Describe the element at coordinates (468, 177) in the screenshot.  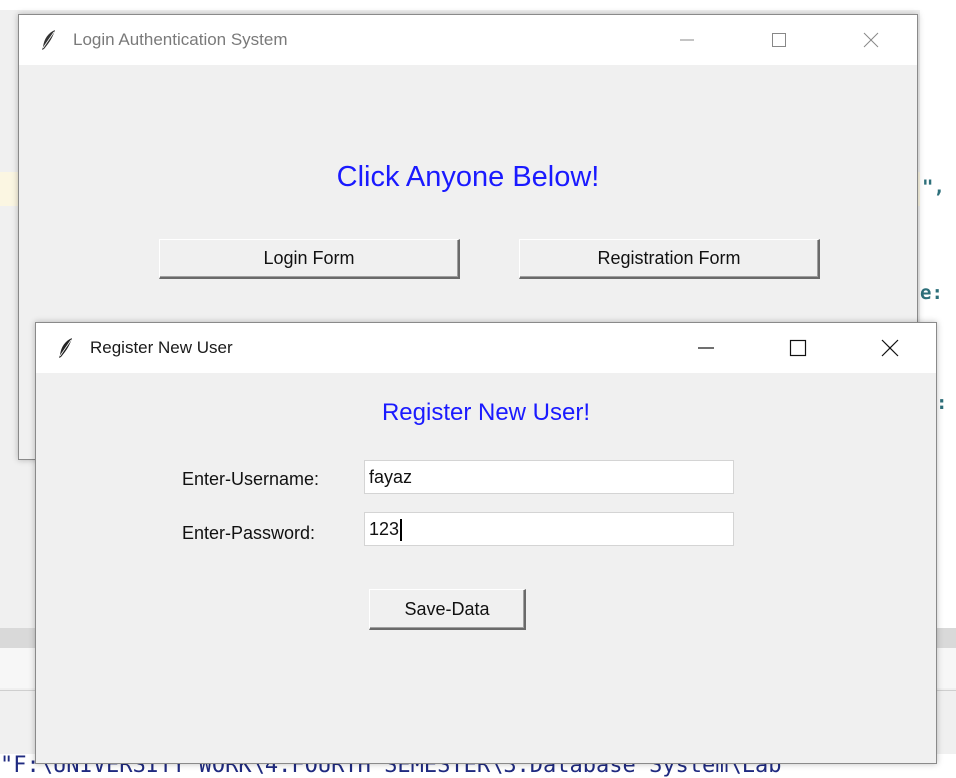
I see `login-window-heading: Click Anyone Below!` at that location.